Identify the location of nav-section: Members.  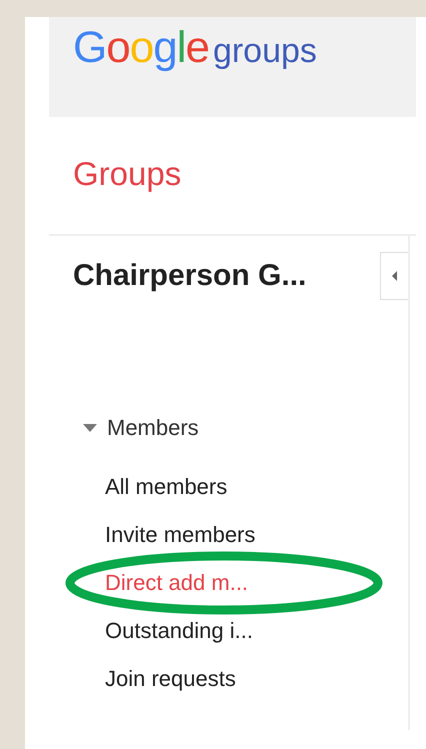
(153, 428).